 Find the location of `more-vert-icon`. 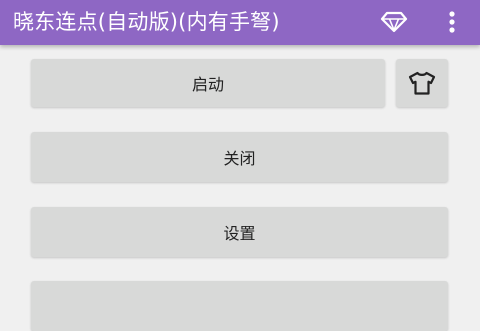

more-vert-icon is located at coordinates (452, 22).